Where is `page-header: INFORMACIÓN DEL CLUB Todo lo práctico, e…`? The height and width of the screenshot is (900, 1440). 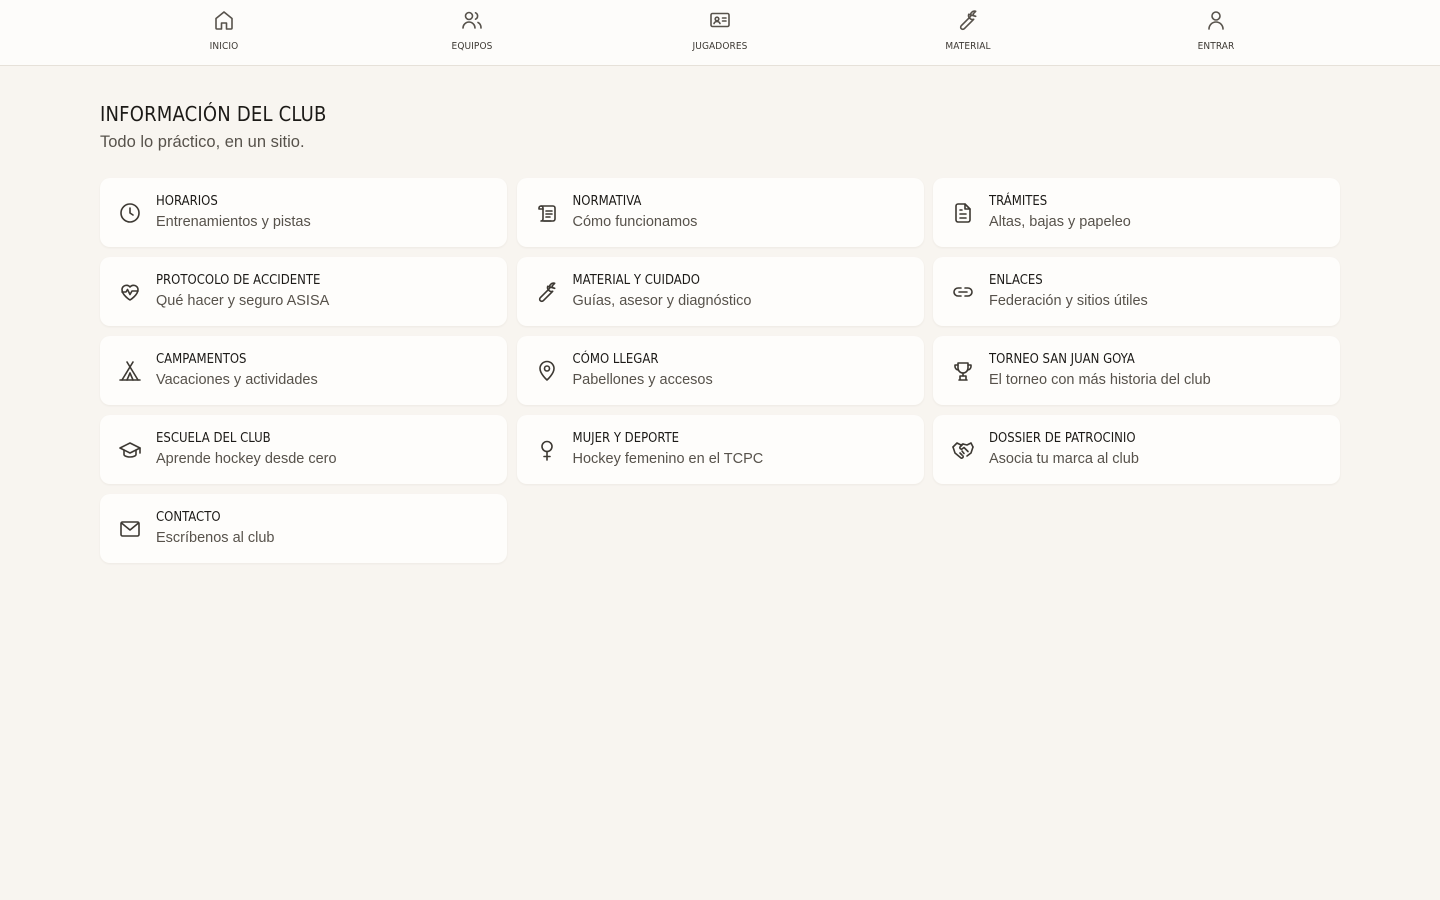 page-header: INFORMACIÓN DEL CLUB Todo lo práctico, e… is located at coordinates (213, 127).